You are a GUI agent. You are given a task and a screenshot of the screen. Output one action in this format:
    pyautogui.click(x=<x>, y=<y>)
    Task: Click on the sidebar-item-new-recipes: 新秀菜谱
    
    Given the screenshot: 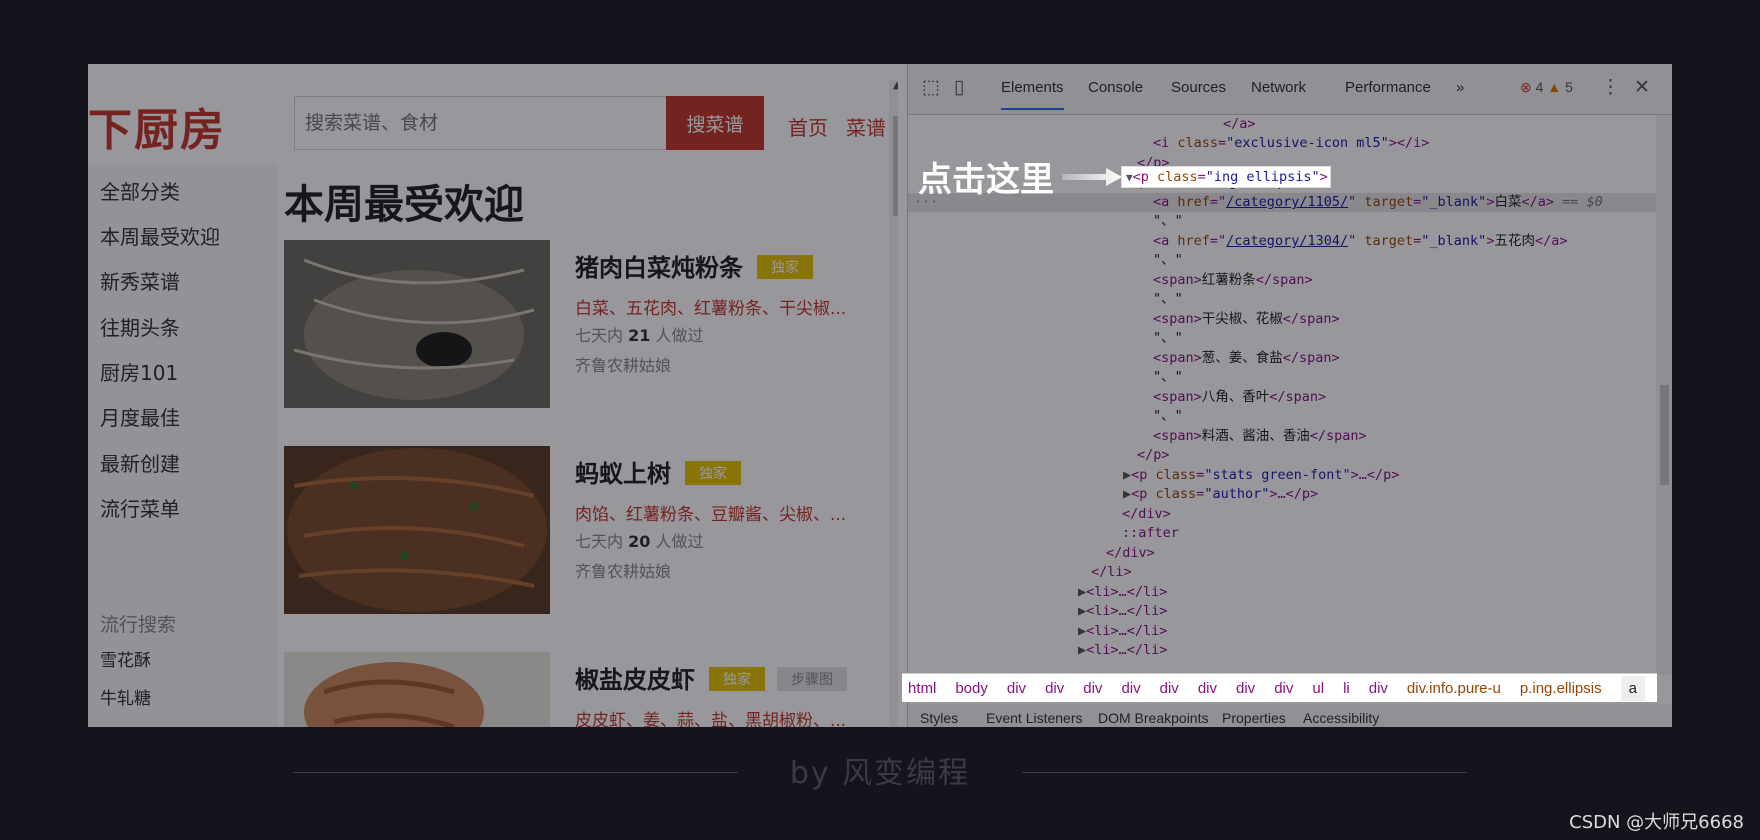 What is the action you would take?
    pyautogui.click(x=140, y=280)
    